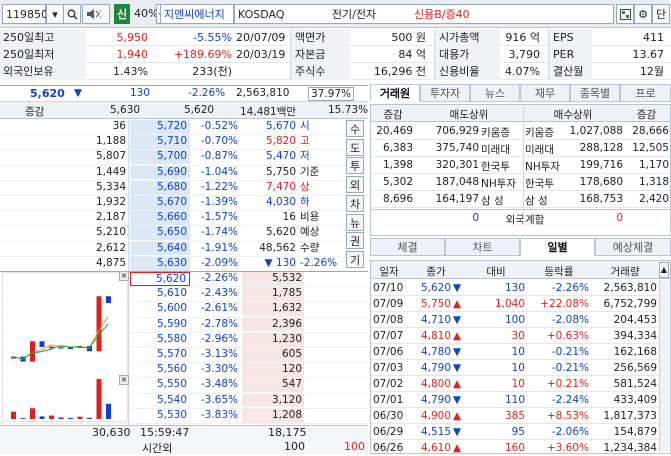 The width and height of the screenshot is (671, 456). What do you see at coordinates (171, 338) in the screenshot?
I see `bid-price: 5,580` at bounding box center [171, 338].